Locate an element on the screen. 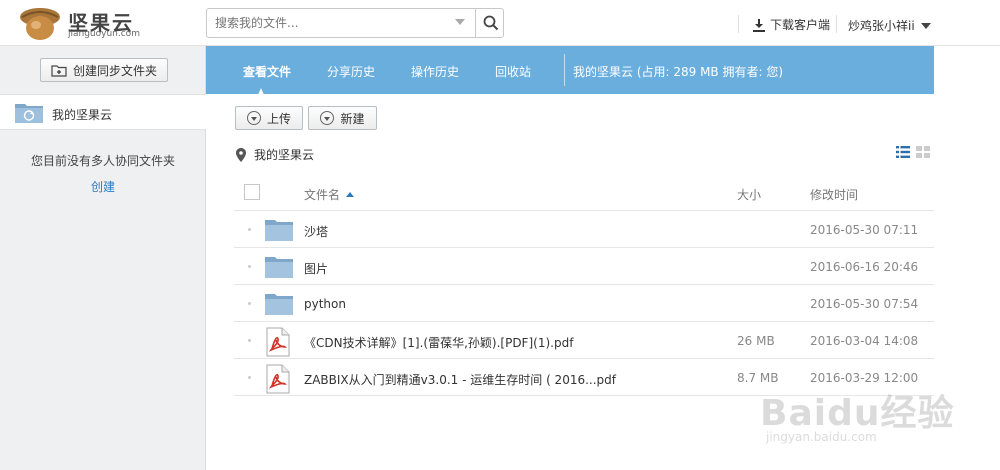  file-name: ZABBIX从入门到精通v3.0.1 - 运维生存时间 ( 2016...pdf is located at coordinates (460, 379).